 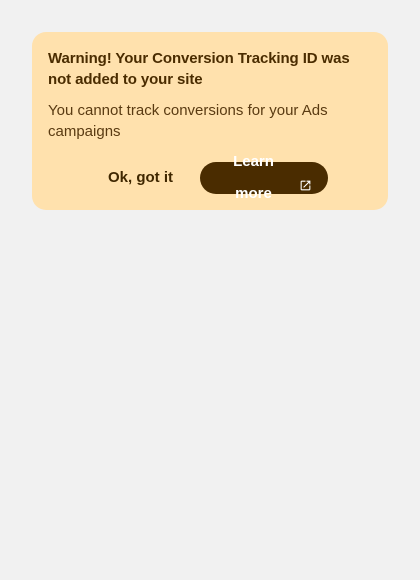 I want to click on banner-actions: Ok, got it Learn more, so click(x=210, y=177).